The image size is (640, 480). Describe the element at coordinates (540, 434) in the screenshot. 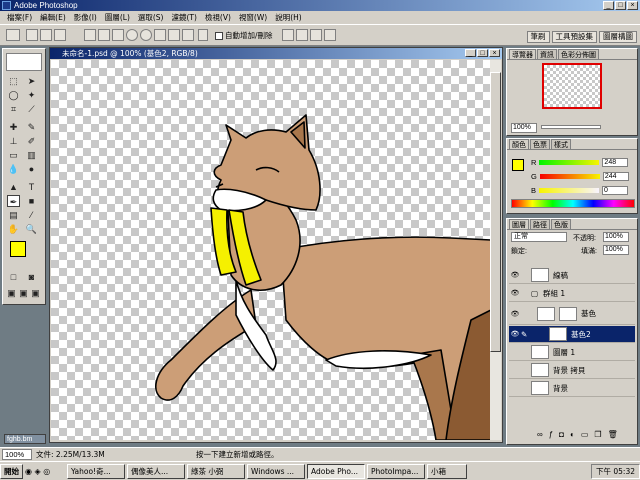

I see `link-layers-icon: ∞` at that location.